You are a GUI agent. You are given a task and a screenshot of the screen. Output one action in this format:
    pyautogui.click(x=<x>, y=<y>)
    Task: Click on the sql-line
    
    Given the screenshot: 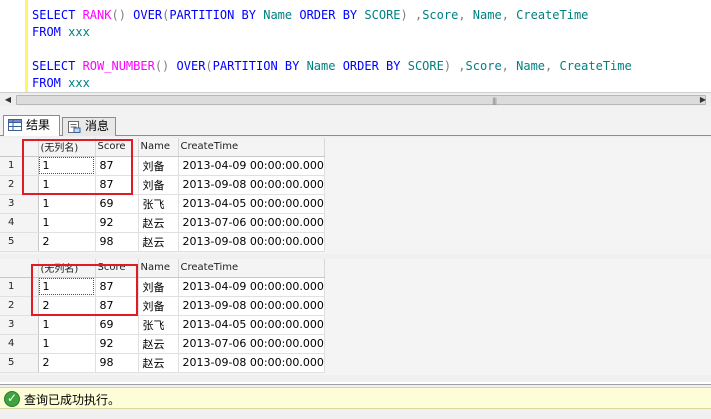 What is the action you would take?
    pyautogui.click(x=332, y=49)
    